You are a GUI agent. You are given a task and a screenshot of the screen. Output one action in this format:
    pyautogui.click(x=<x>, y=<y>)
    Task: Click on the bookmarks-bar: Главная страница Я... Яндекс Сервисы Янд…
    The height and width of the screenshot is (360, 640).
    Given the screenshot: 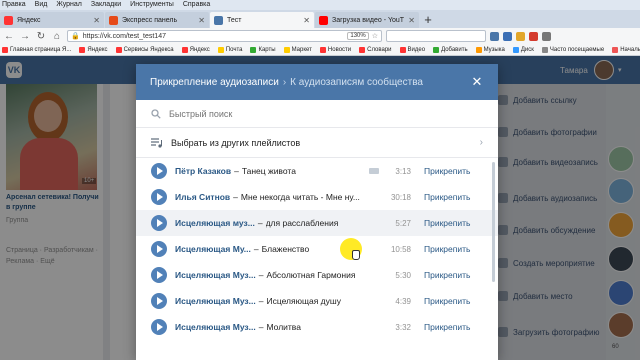 What is the action you would take?
    pyautogui.click(x=320, y=50)
    